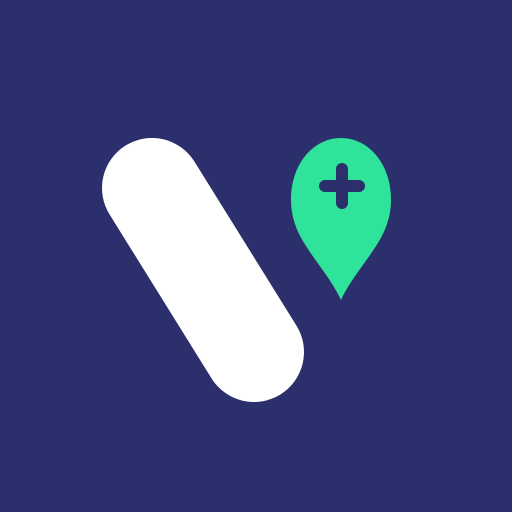 The height and width of the screenshot is (512, 512). Describe the element at coordinates (342, 186) in the screenshot. I see `plus-vertical-bar` at that location.